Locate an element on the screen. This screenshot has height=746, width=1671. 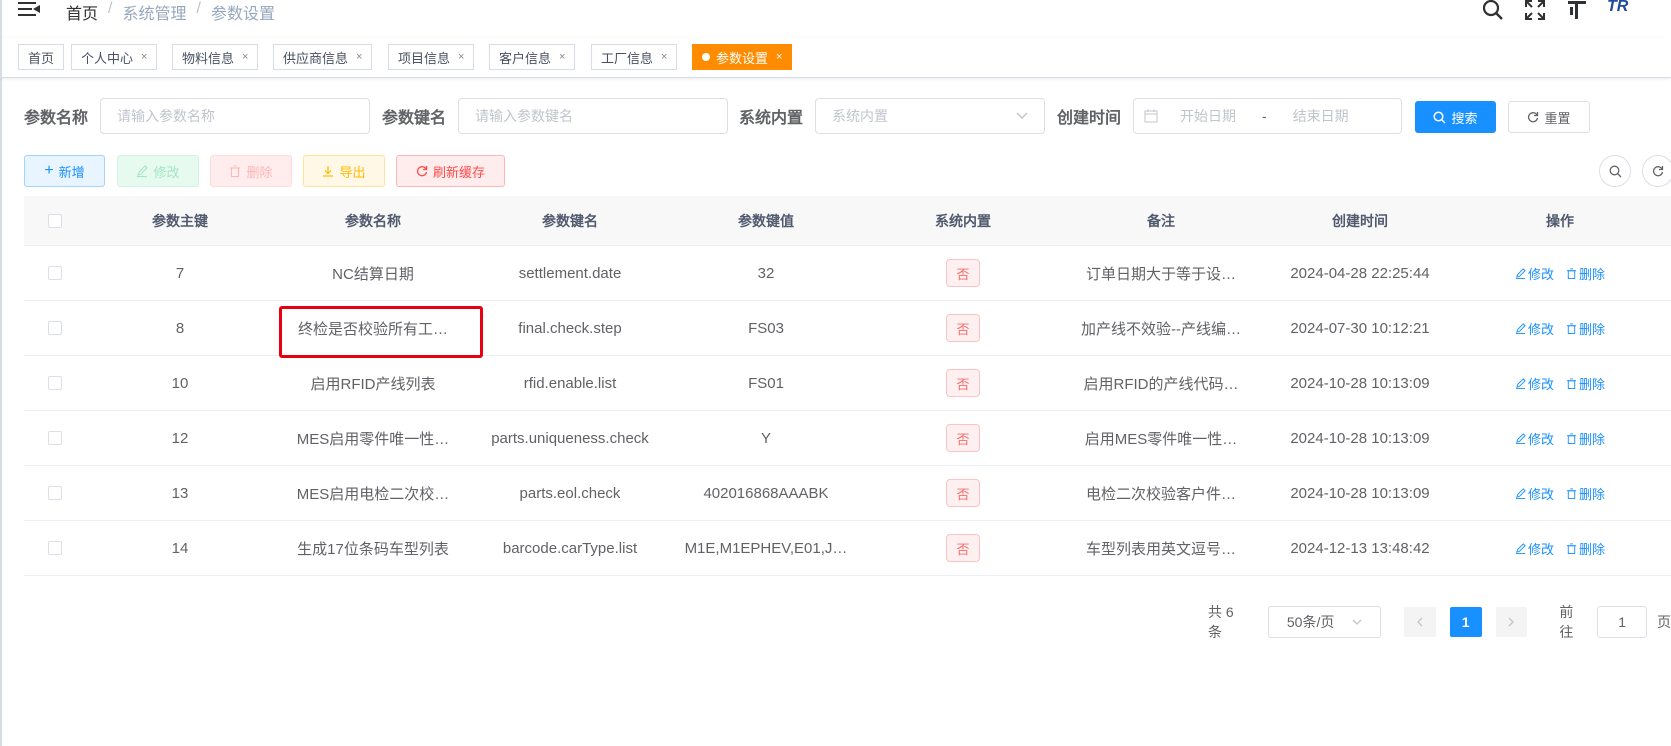
cell-config-value: 32 is located at coordinates (766, 273).